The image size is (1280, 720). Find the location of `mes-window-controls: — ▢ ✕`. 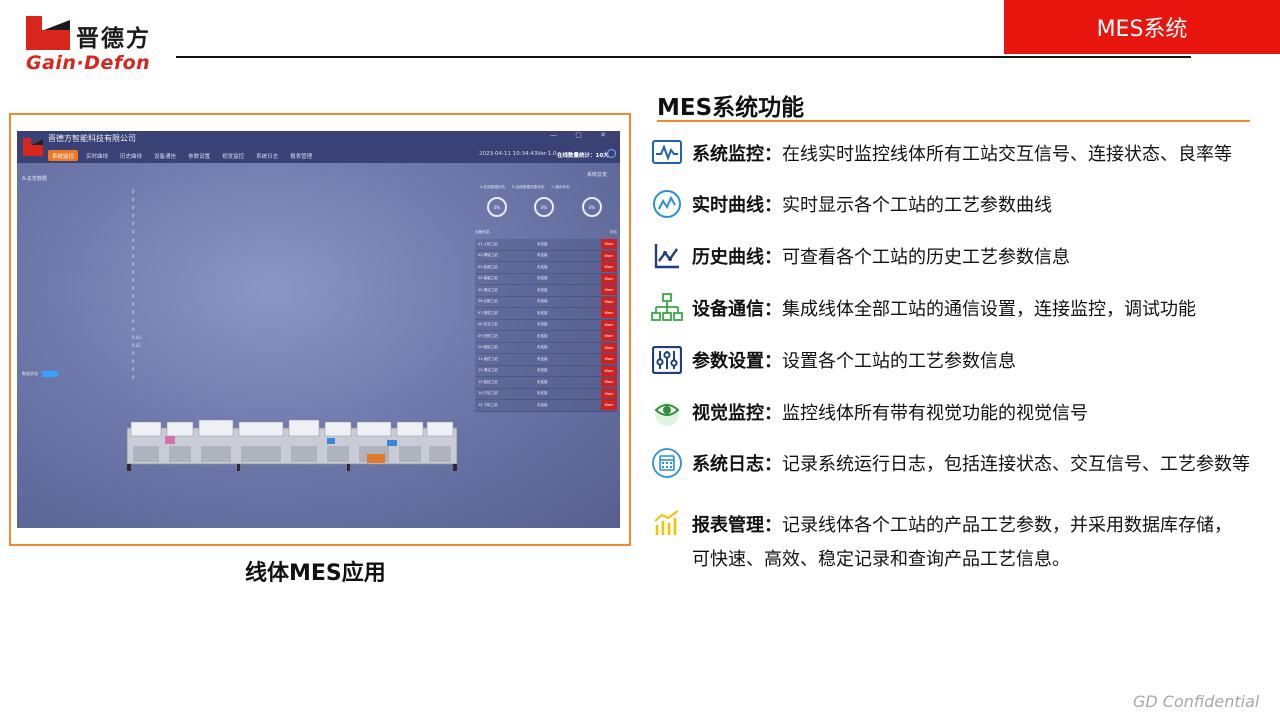

mes-window-controls: — ▢ ✕ is located at coordinates (582, 135).